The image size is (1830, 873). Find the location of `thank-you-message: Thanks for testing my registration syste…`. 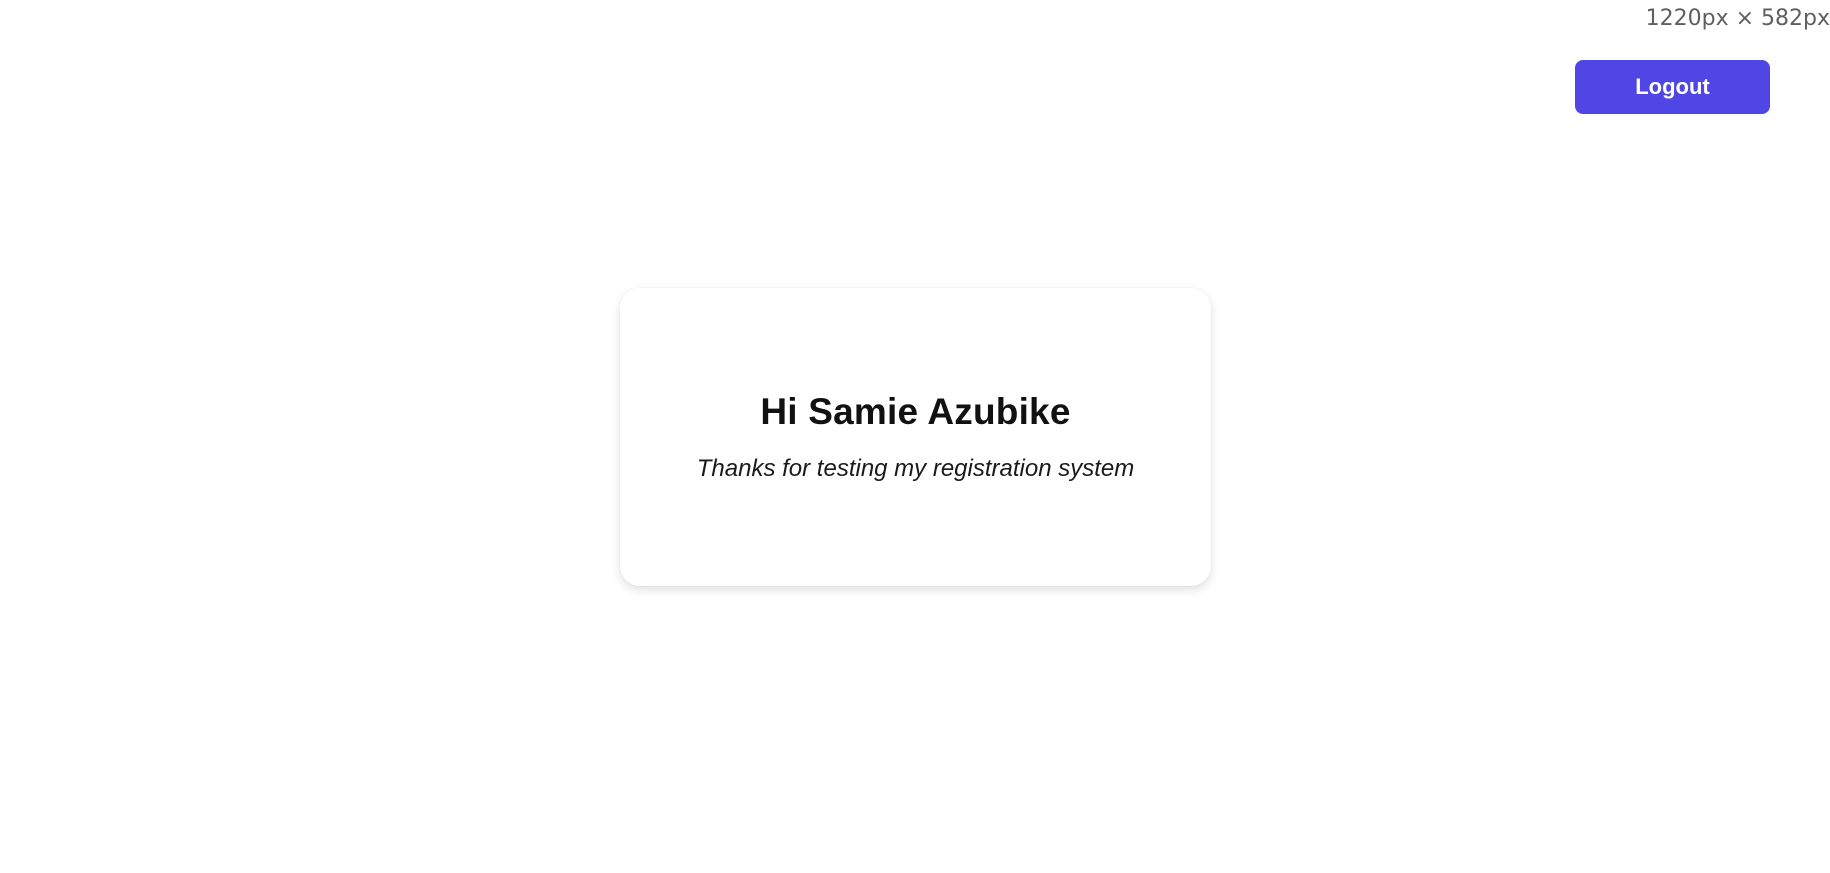

thank-you-message: Thanks for testing my registration syste… is located at coordinates (915, 468).